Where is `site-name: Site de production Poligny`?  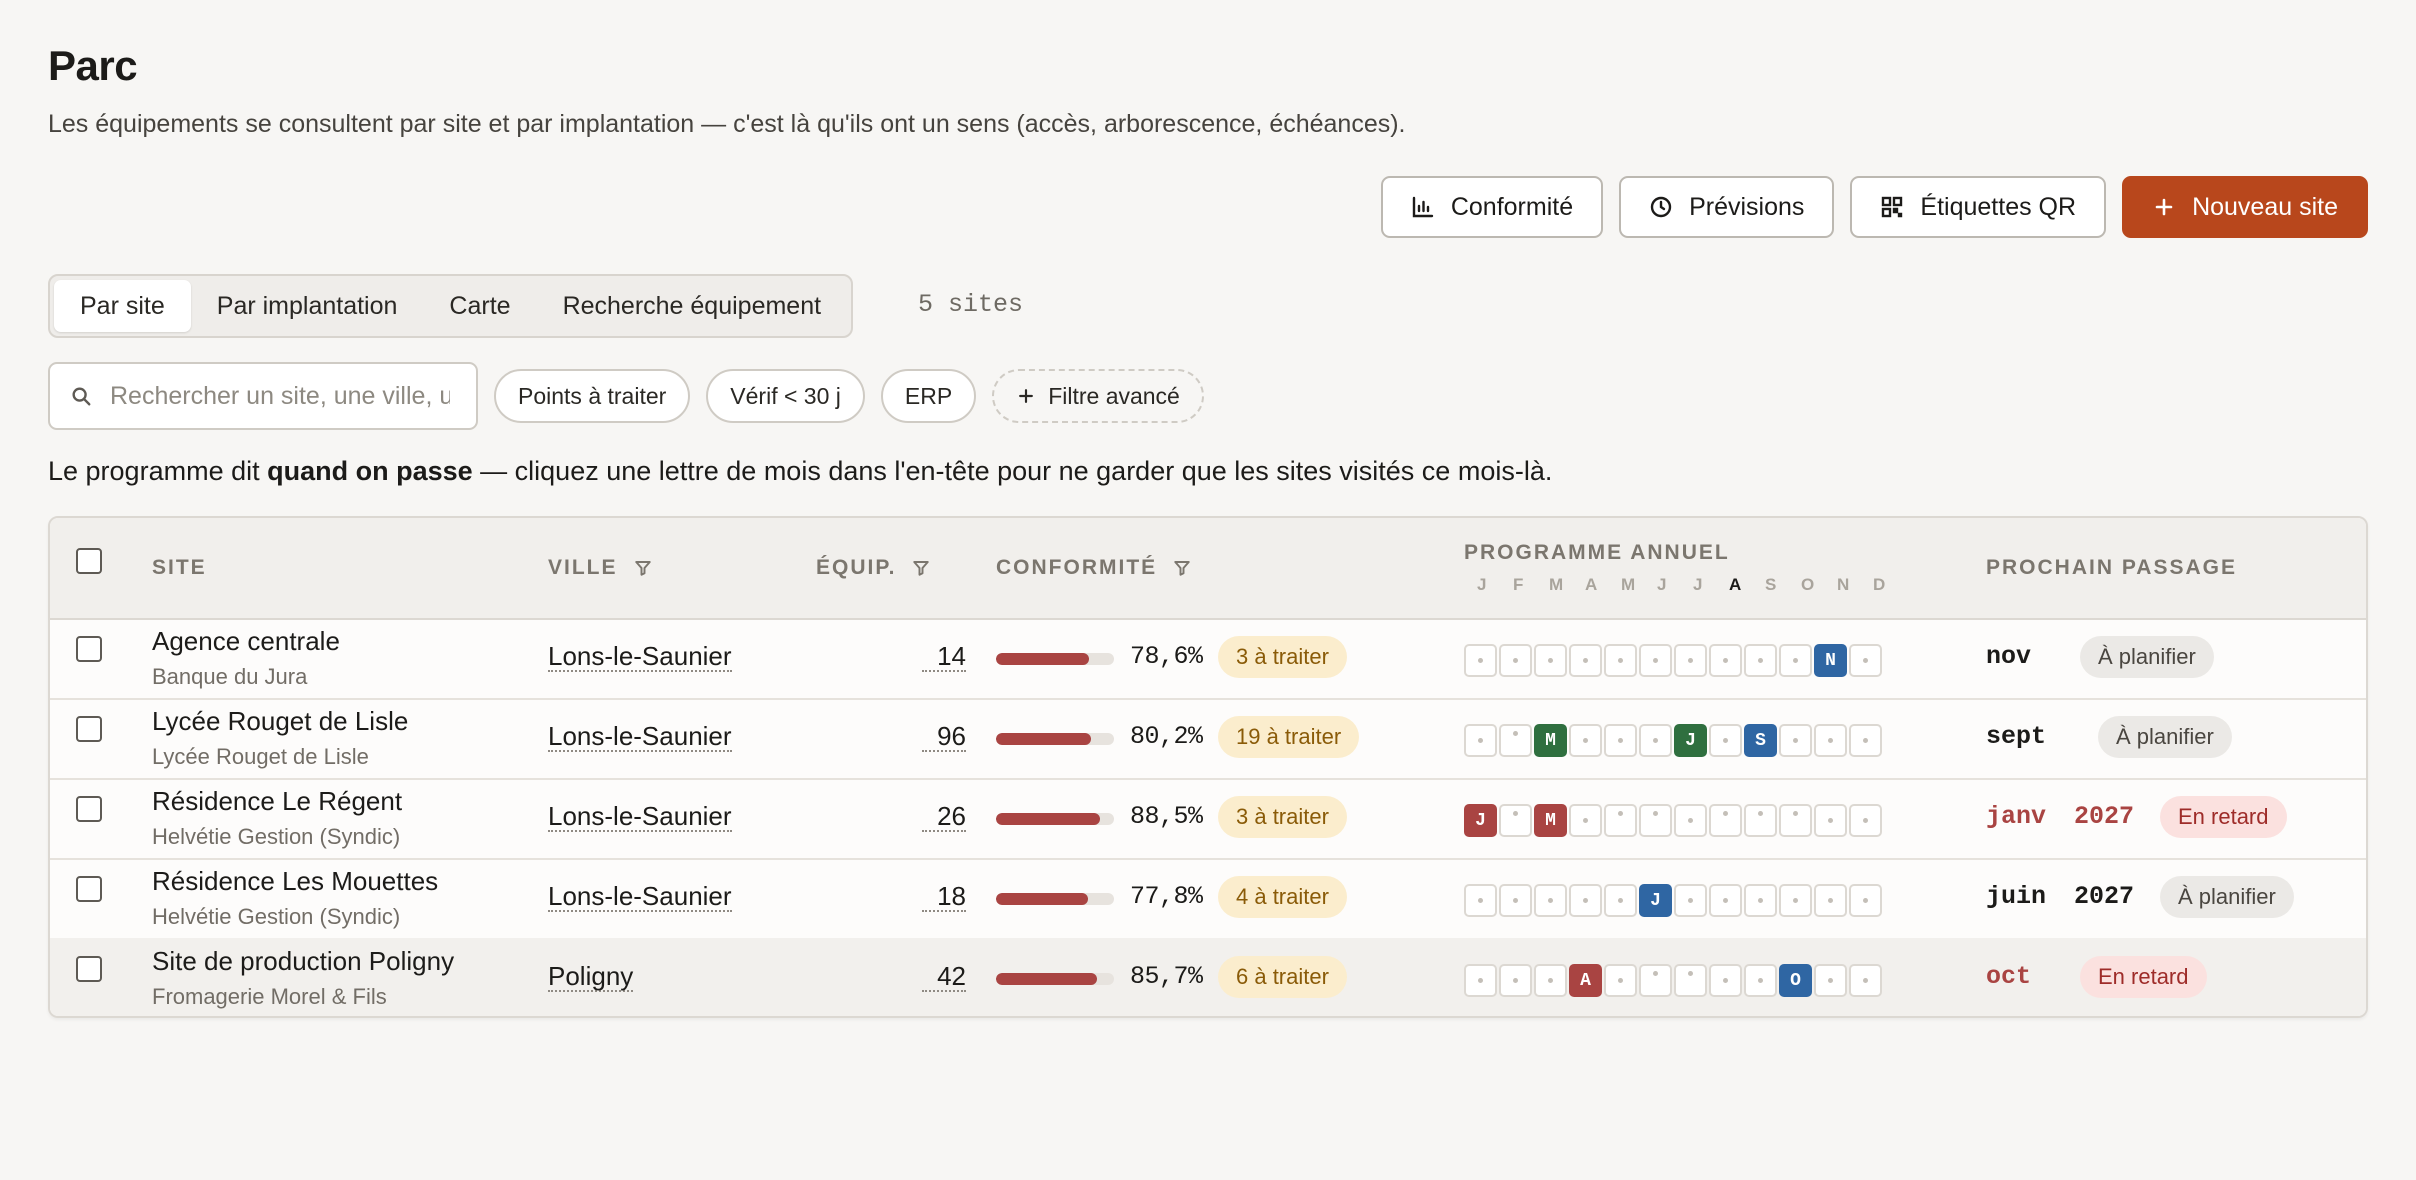 site-name: Site de production Poligny is located at coordinates (303, 961).